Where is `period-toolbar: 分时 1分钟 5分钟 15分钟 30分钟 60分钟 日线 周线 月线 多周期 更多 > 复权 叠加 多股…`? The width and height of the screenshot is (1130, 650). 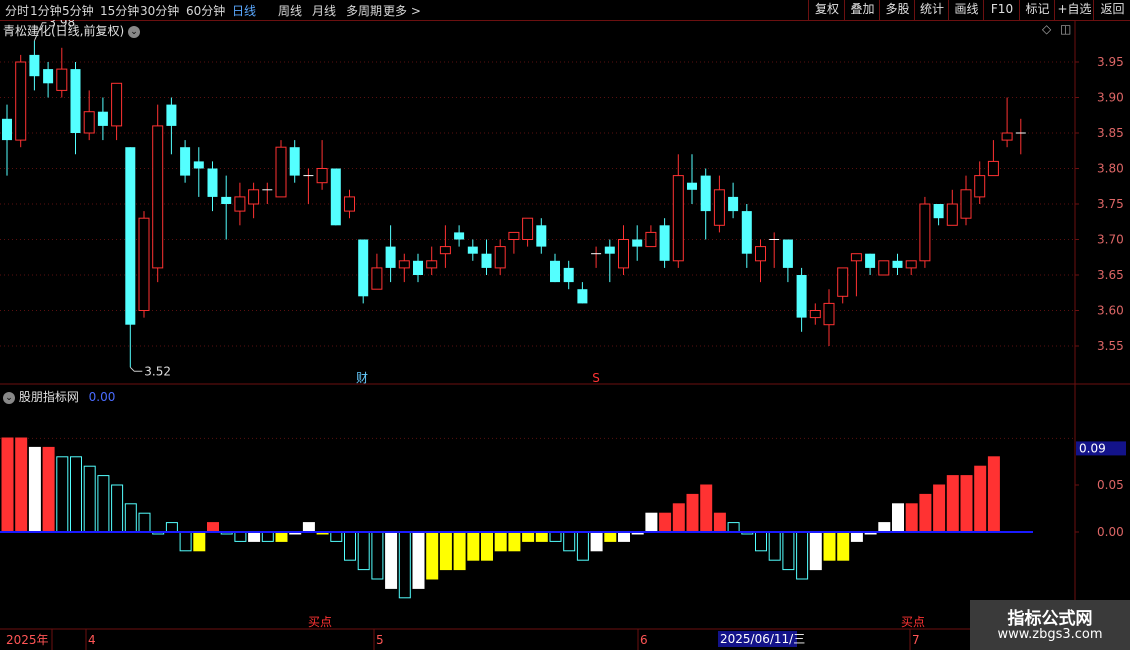 period-toolbar: 分时 1分钟 5分钟 15分钟 30分钟 60分钟 日线 周线 月线 多周期 更多 > 复权 叠加 多股… is located at coordinates (565, 10).